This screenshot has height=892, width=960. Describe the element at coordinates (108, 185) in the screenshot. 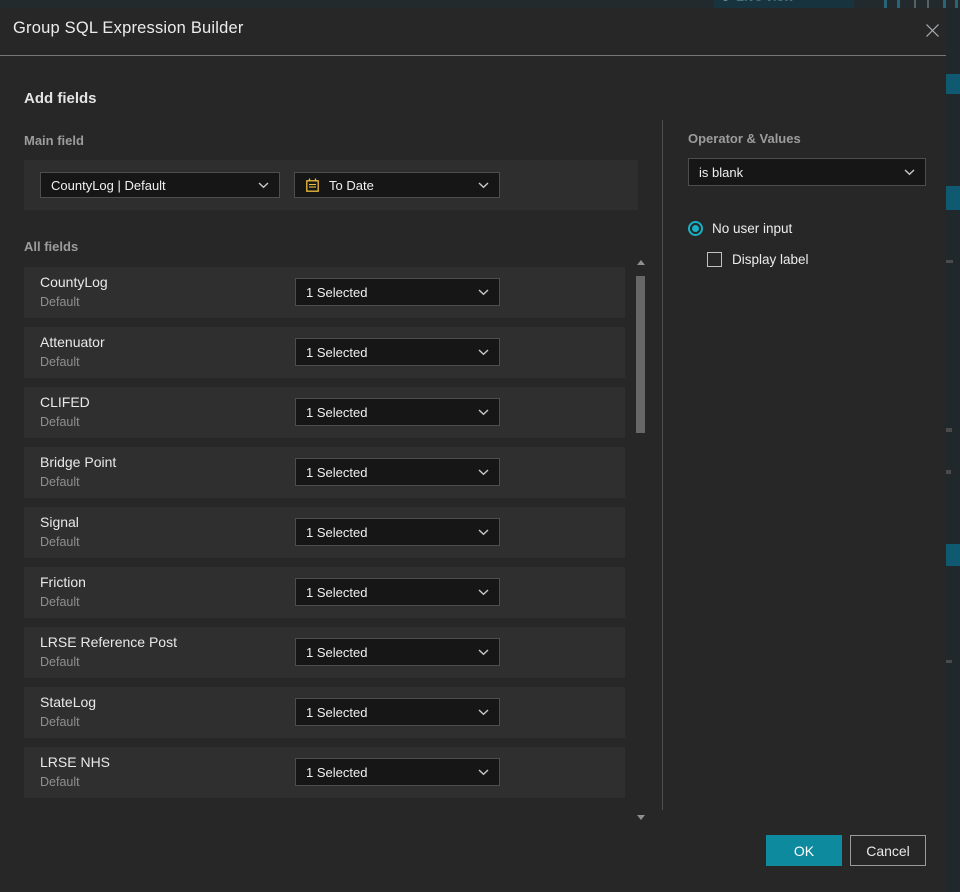

I see `main-field-select-value: CountyLog | Default` at that location.